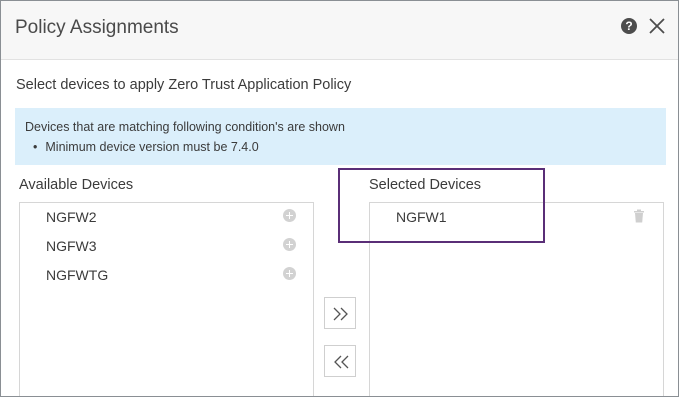  What do you see at coordinates (97, 27) in the screenshot?
I see `dialog-title: Policy Assignments` at bounding box center [97, 27].